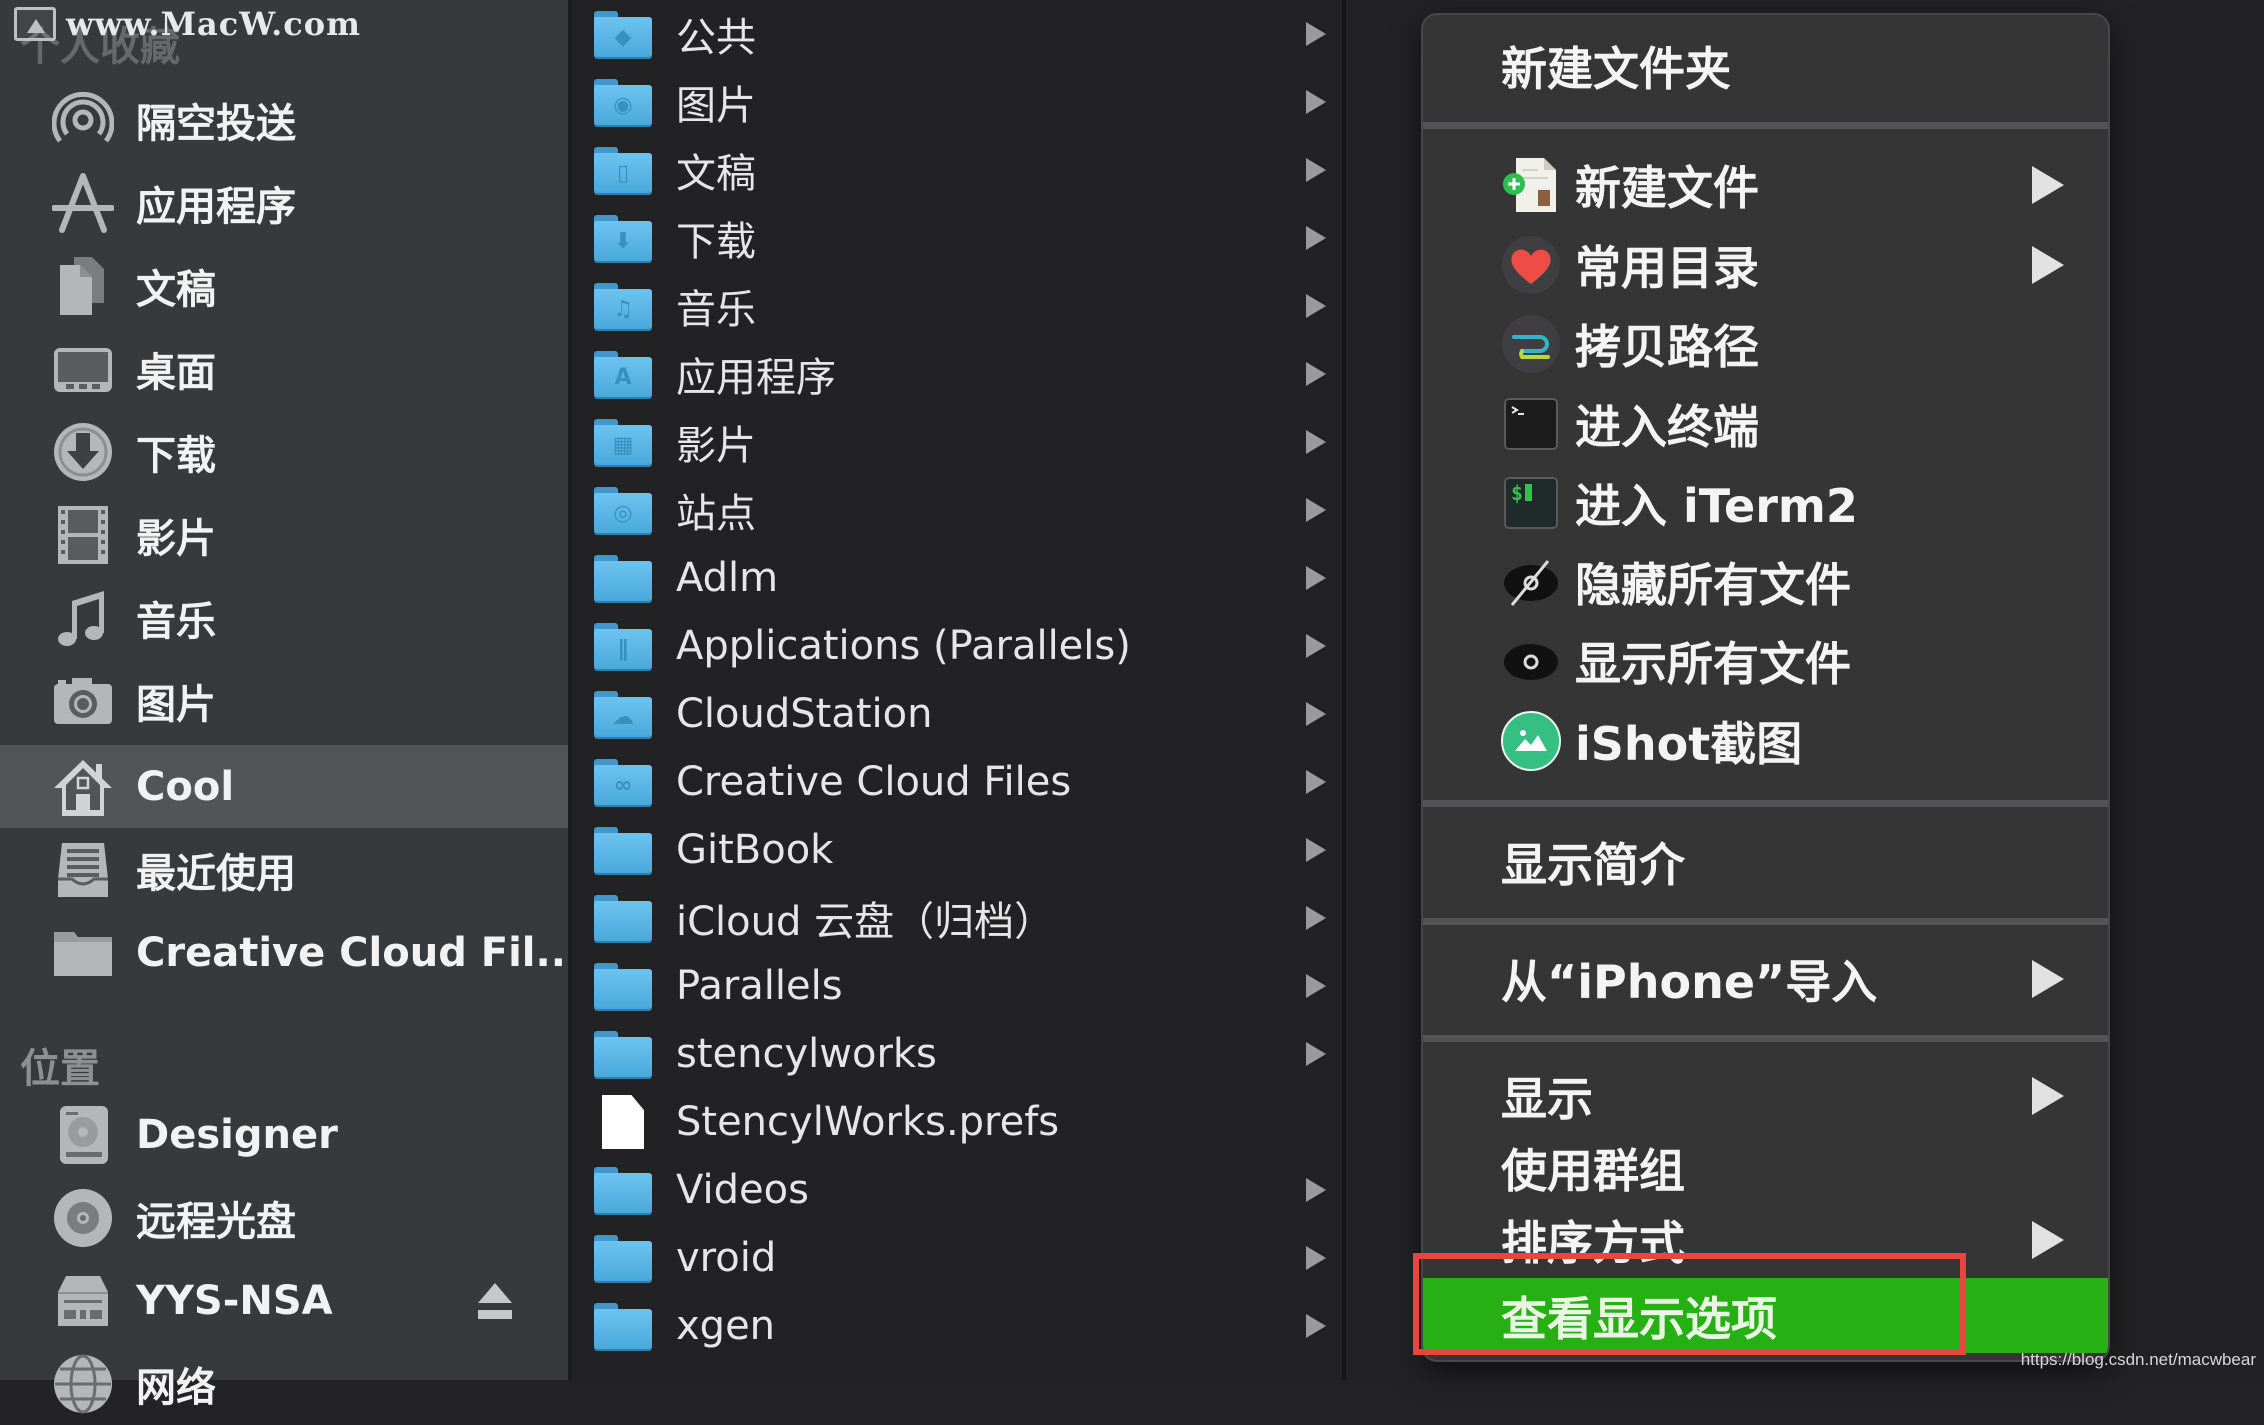 The width and height of the screenshot is (2264, 1425). I want to click on hide-eye-icon, so click(1531, 582).